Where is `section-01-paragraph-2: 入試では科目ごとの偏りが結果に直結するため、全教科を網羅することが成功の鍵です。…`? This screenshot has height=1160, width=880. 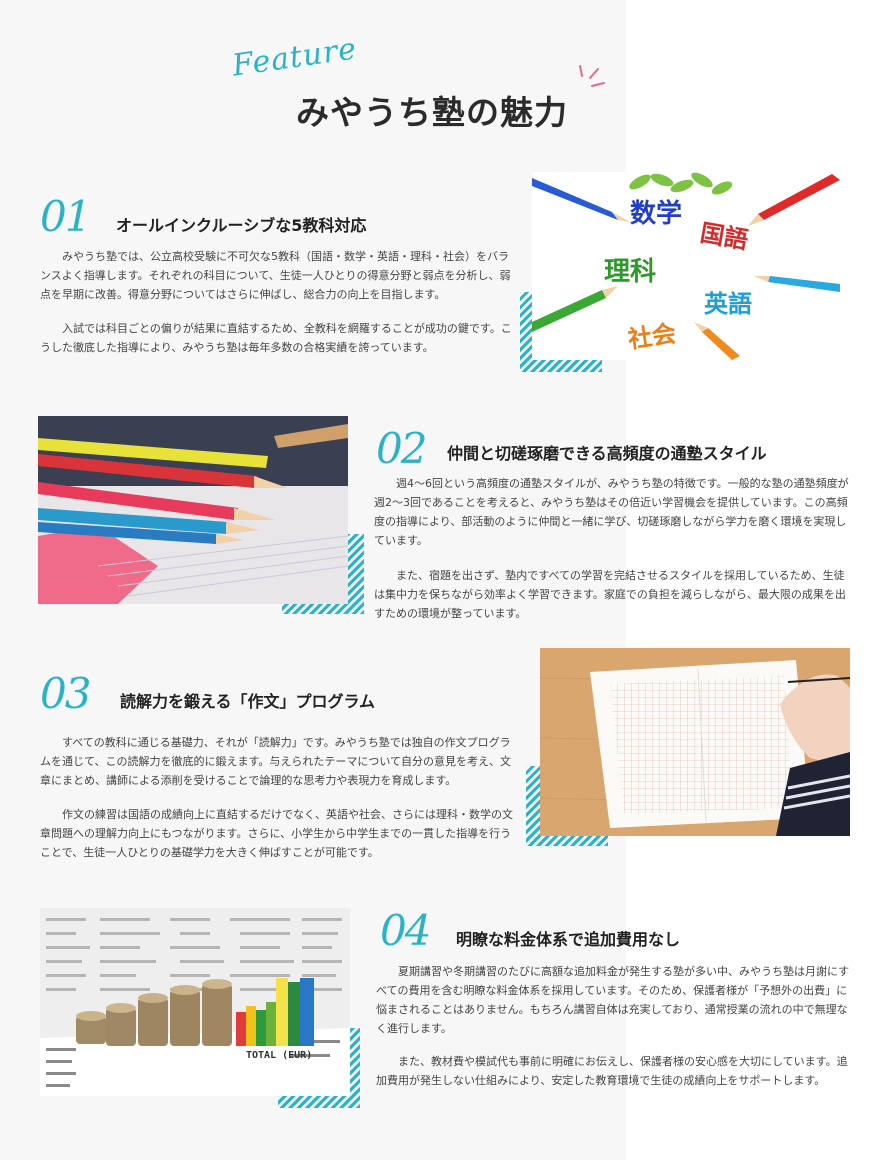 section-01-paragraph-2: 入試では科目ごとの偏りが結果に直結するため、全教科を網羅することが成功の鍵です。… is located at coordinates (276, 338).